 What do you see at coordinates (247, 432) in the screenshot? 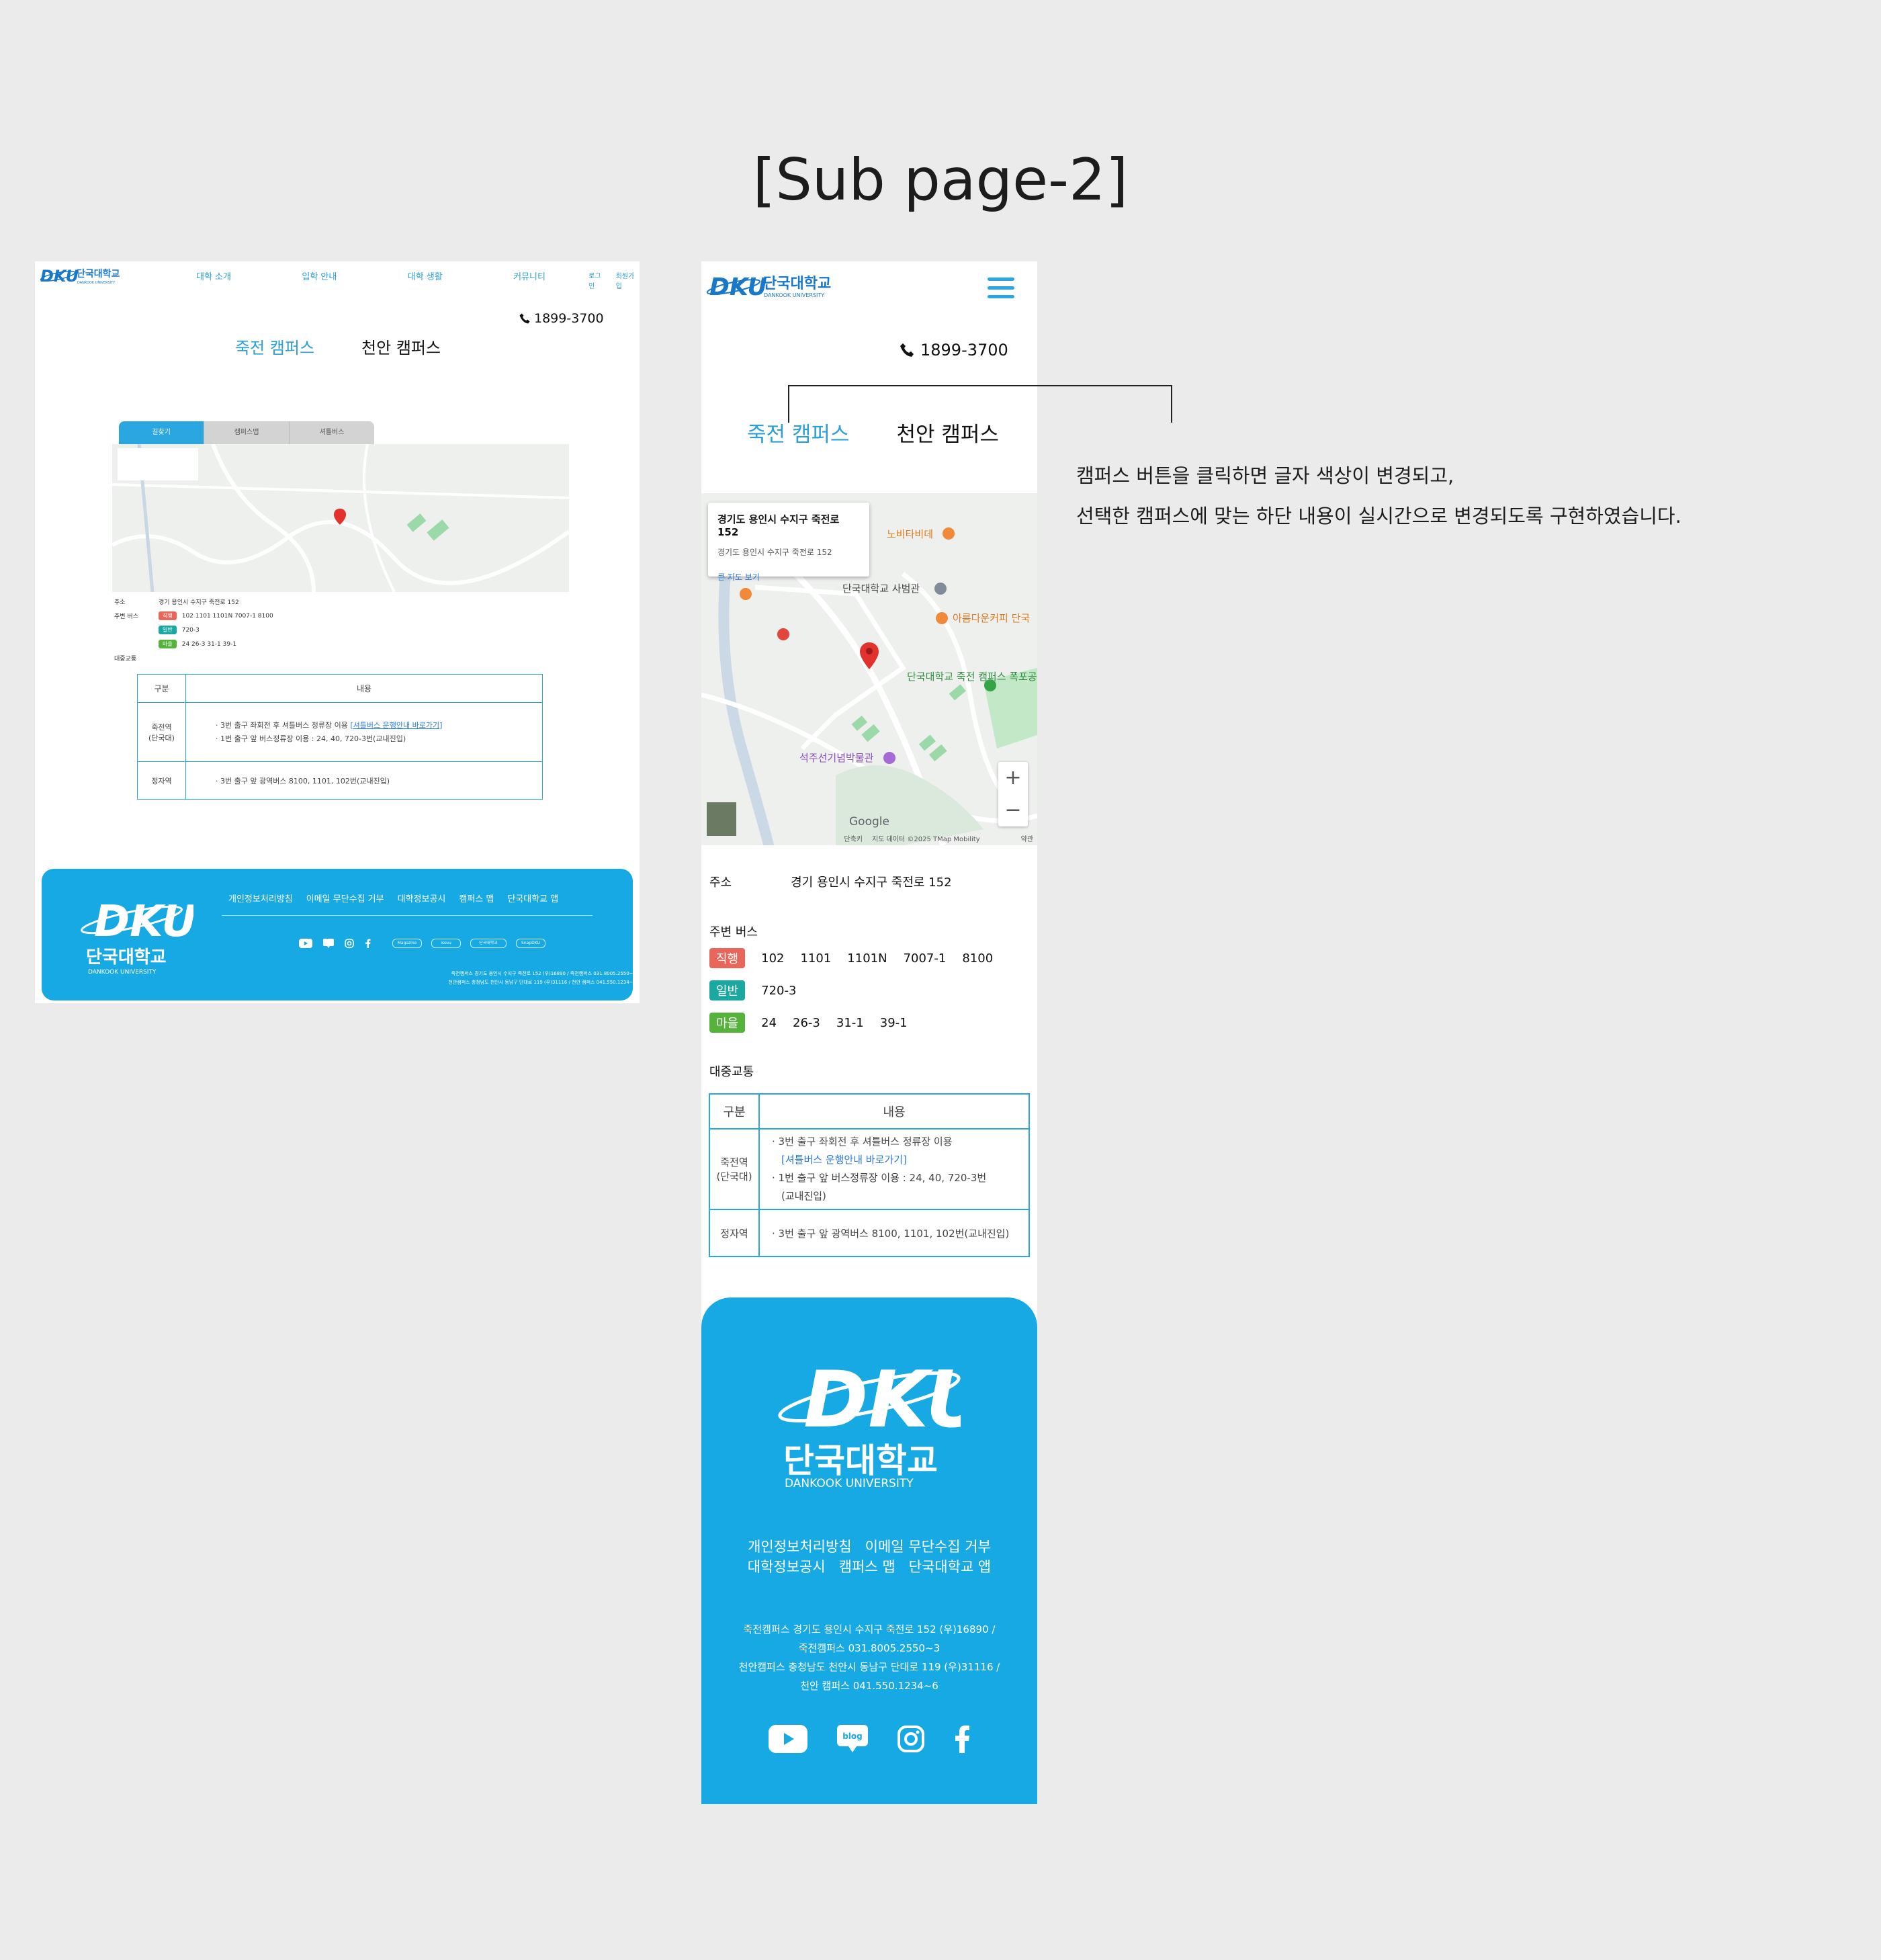
I see `map-tab-campus-map: 캠퍼스맵` at bounding box center [247, 432].